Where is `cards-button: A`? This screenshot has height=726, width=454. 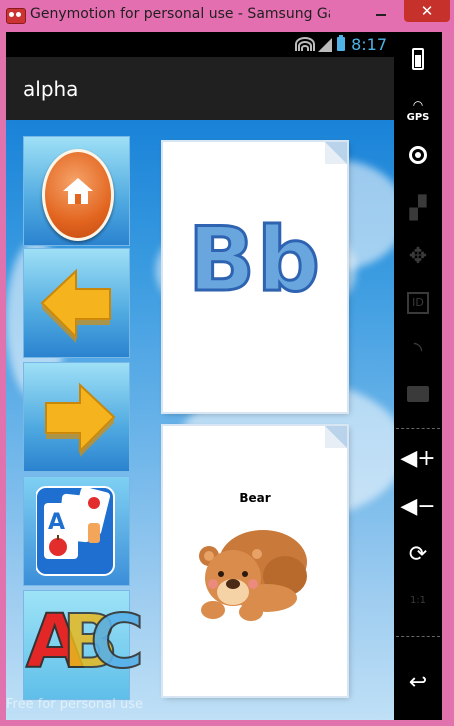
cards-button: A is located at coordinates (76, 531).